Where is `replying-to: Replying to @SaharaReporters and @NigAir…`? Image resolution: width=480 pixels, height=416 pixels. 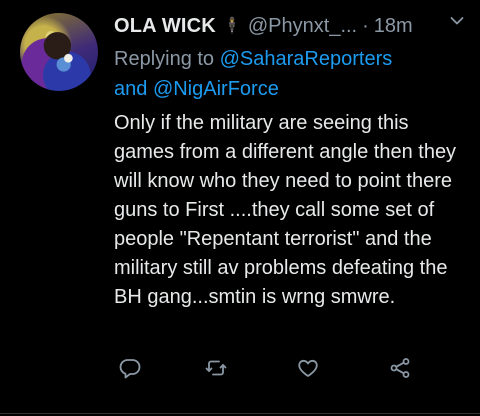 replying-to: Replying to @SaharaReporters and @NigAir… is located at coordinates (289, 74).